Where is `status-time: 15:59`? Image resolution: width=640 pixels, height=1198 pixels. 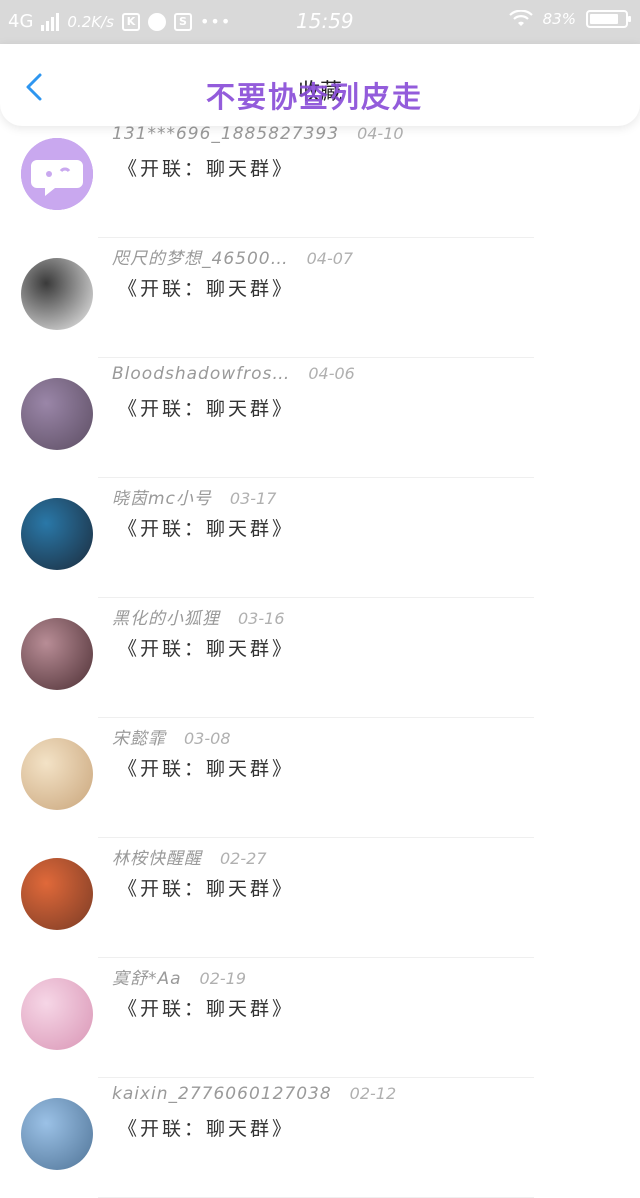
status-time: 15:59 is located at coordinates (325, 21).